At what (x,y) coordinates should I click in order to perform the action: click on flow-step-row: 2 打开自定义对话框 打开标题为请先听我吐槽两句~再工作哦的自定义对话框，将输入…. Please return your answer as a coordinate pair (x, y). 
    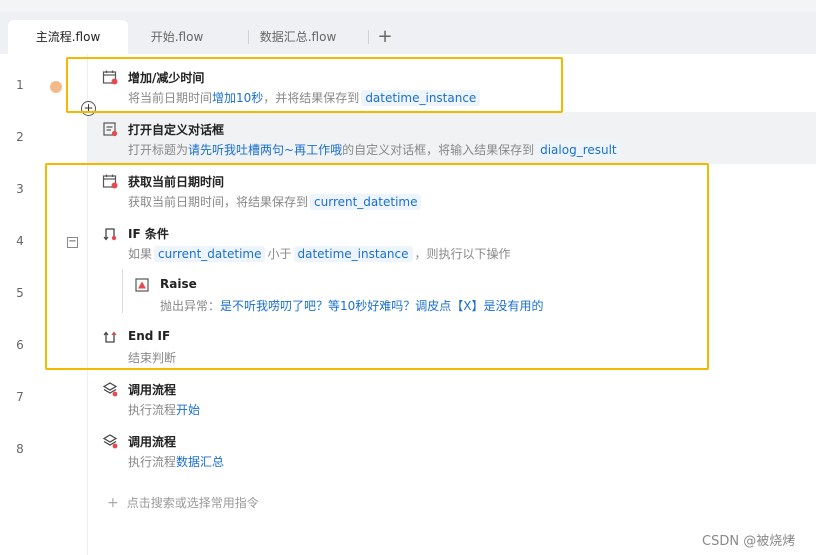
    Looking at the image, I should click on (408, 138).